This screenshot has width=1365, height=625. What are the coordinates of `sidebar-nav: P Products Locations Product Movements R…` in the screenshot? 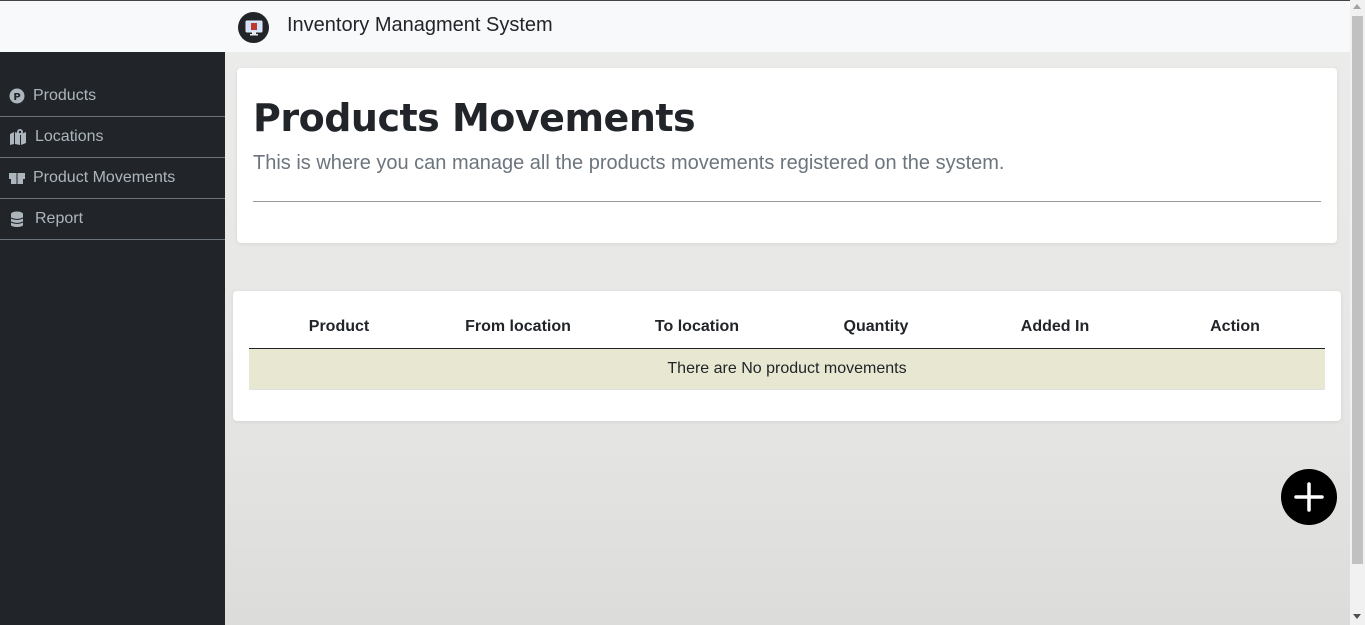 It's located at (112, 158).